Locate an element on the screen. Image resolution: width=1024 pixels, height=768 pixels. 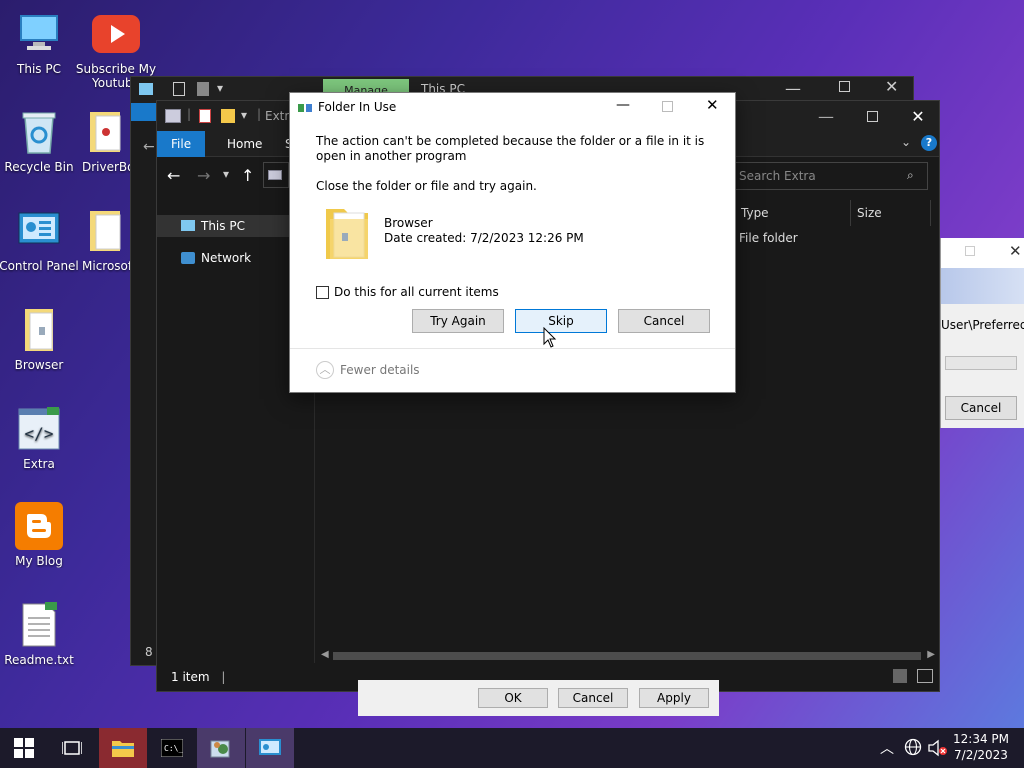
desktop-icon-microsoft: Microsof is located at coordinates (104, 240).